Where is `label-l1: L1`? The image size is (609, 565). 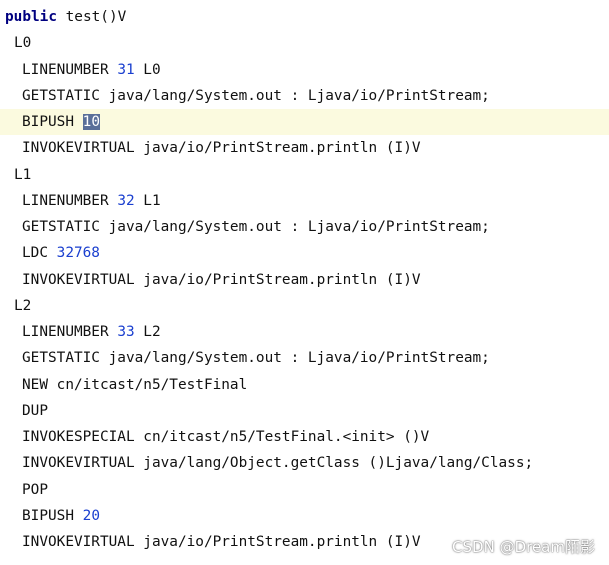 label-l1: L1 is located at coordinates (23, 175).